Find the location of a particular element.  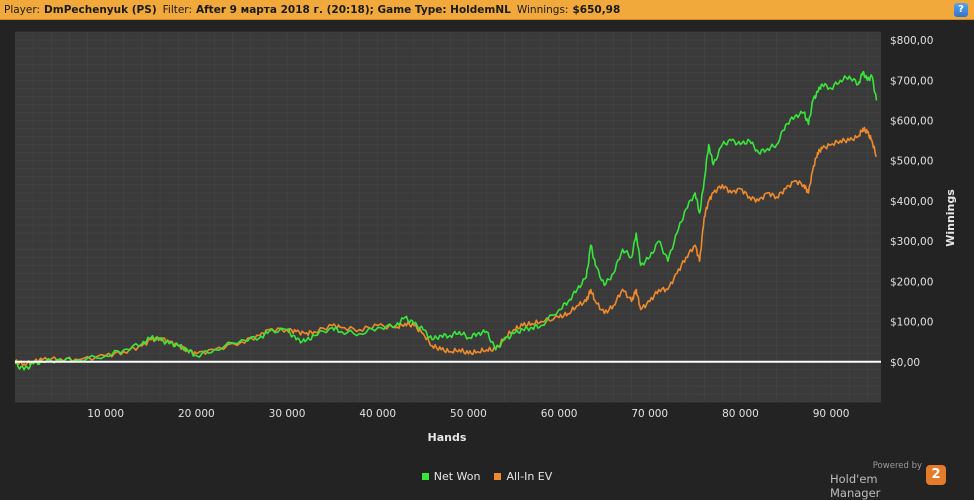

legend-label-all-in-ev: All-In EV is located at coordinates (529, 476).